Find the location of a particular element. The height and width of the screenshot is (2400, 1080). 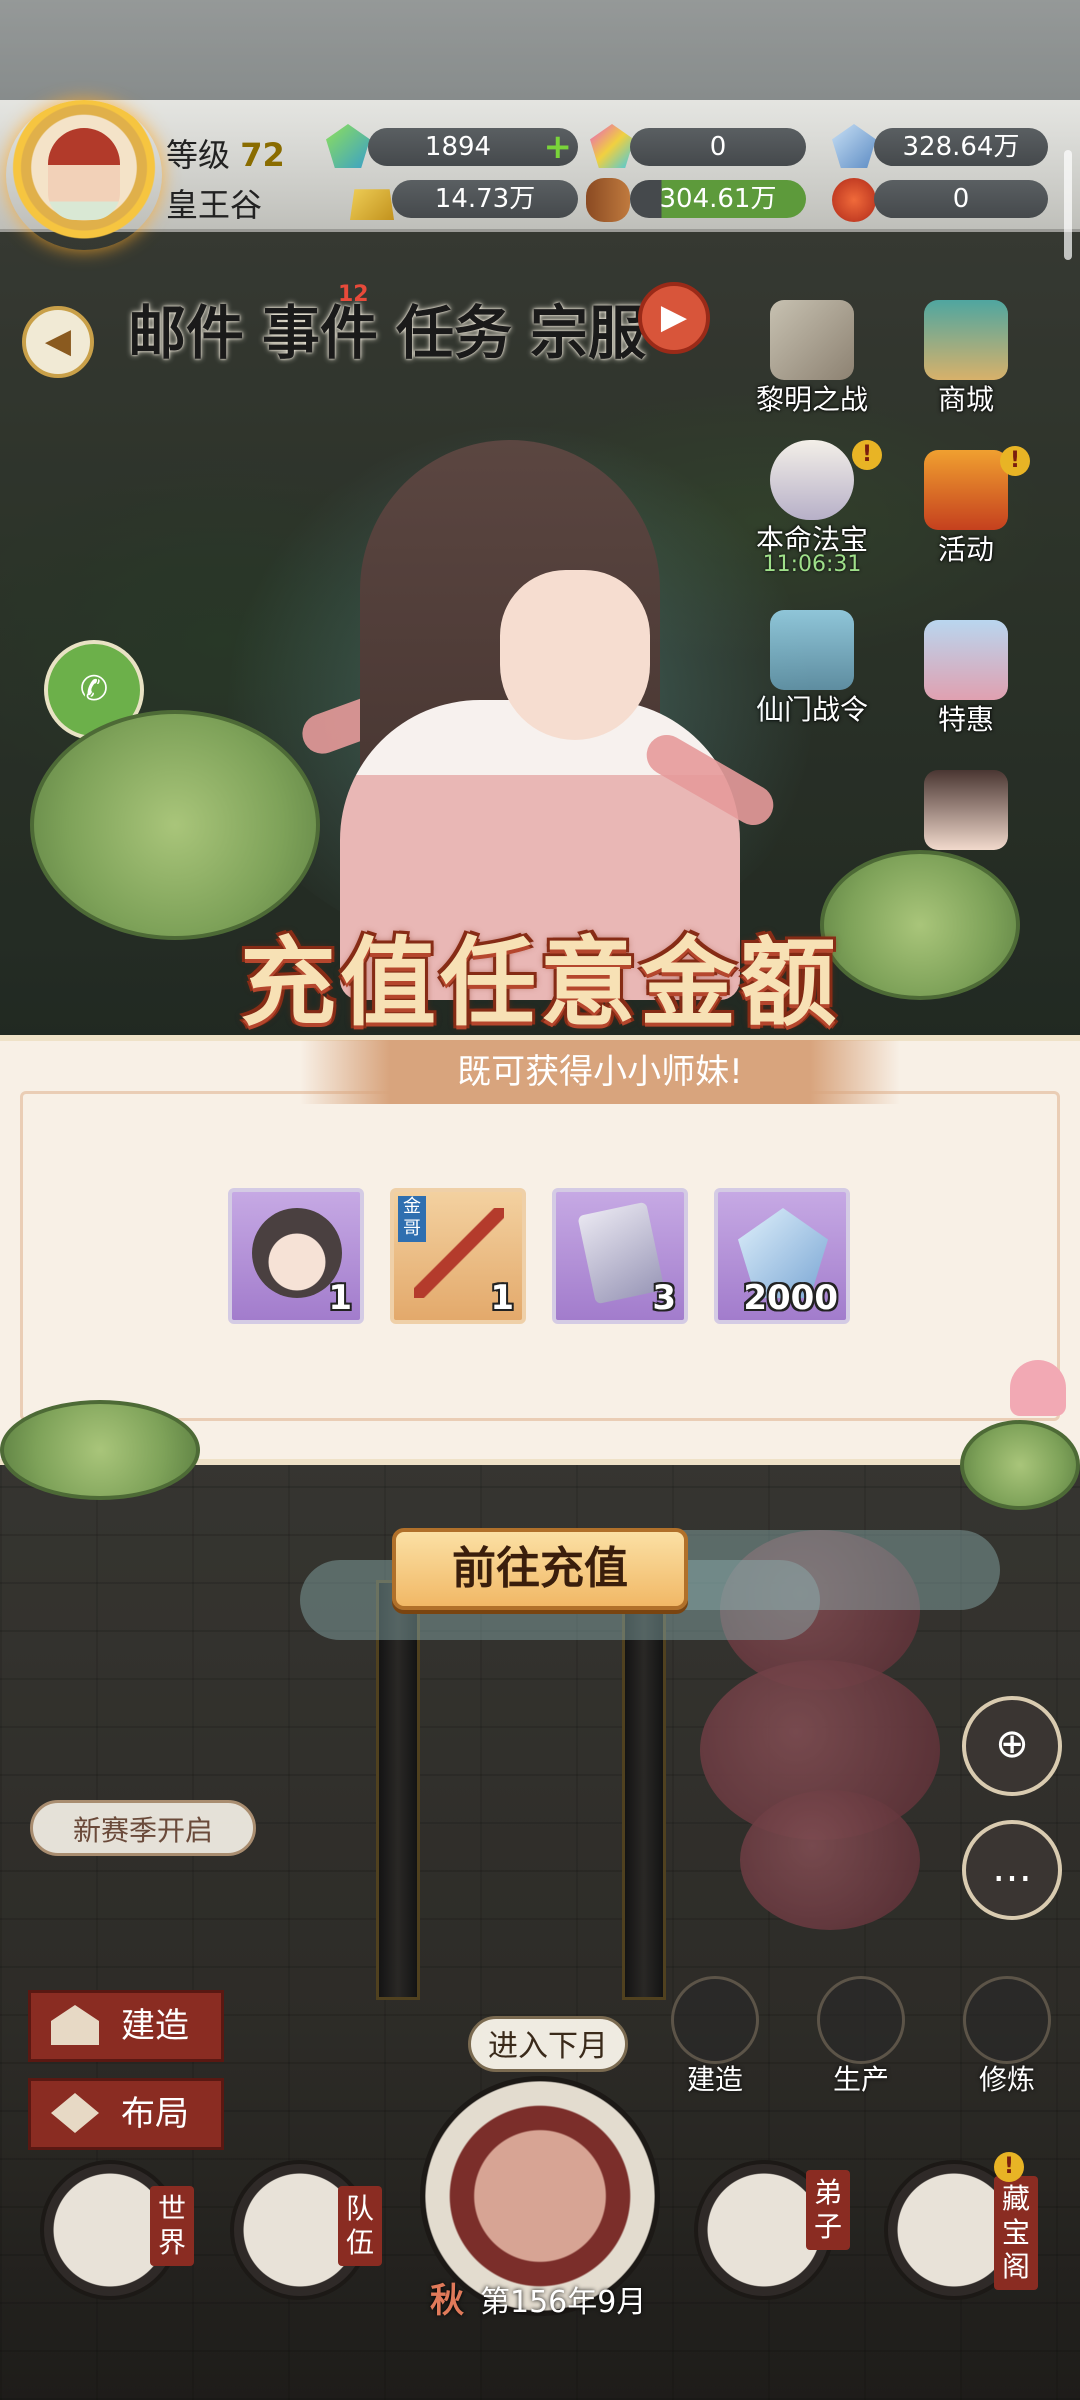

game-date: 秋第156年9月 is located at coordinates (560, 2301).